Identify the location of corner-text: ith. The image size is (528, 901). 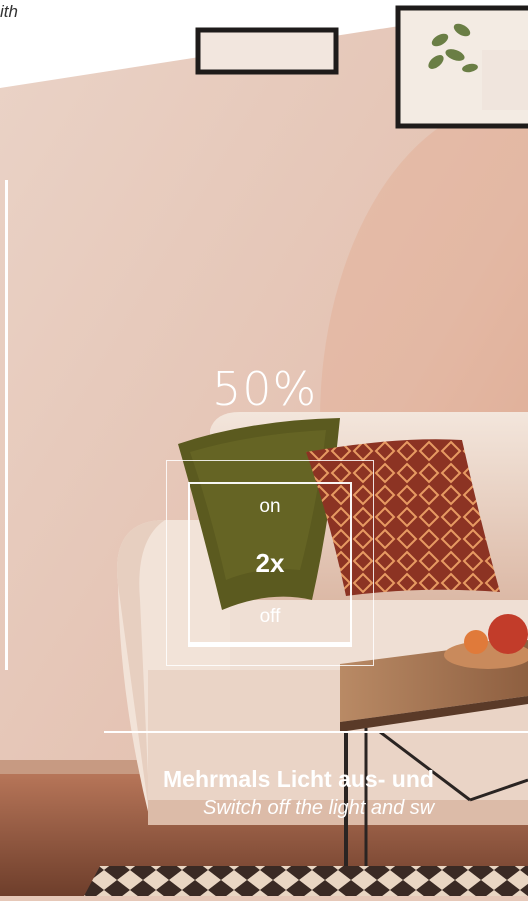
(9, 11).